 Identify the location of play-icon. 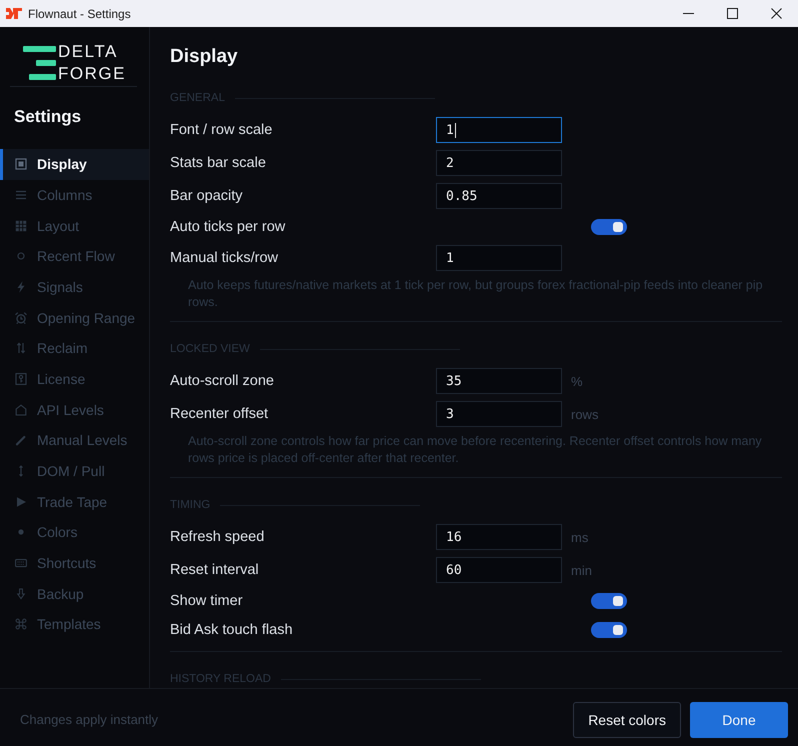
(21, 502).